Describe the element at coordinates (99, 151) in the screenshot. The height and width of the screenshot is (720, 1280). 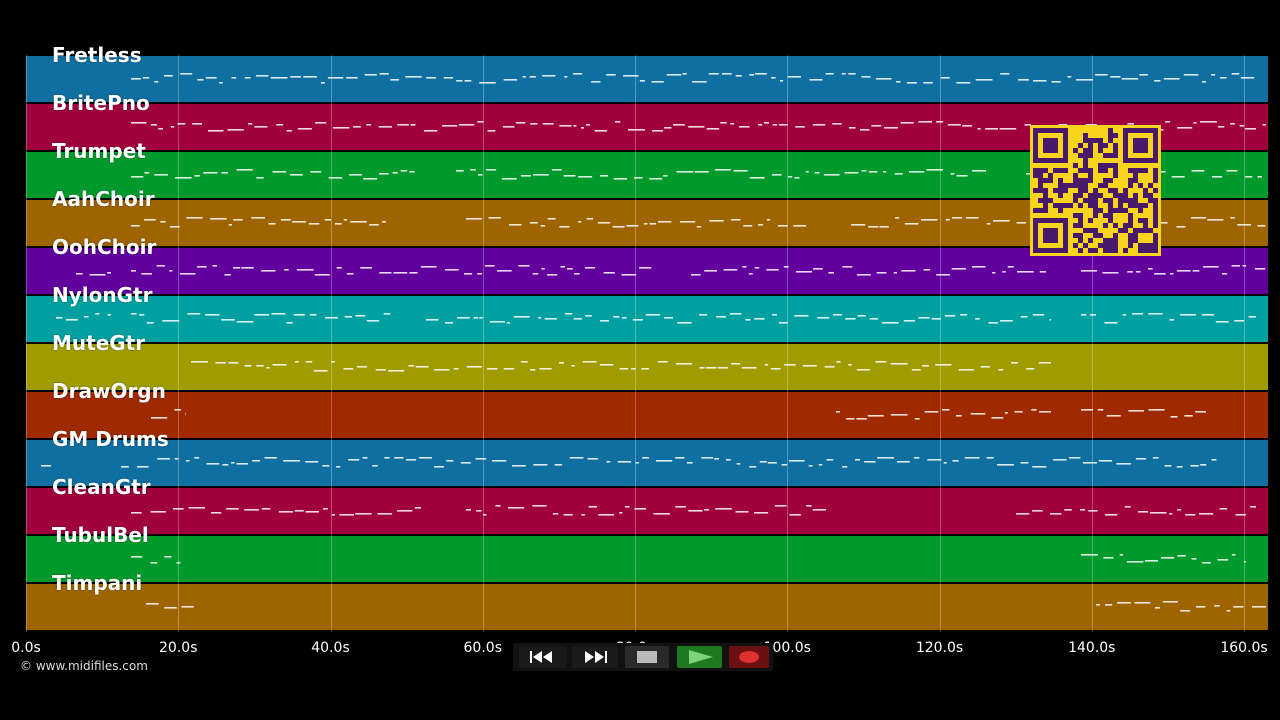
I see `track-label: Trumpet` at that location.